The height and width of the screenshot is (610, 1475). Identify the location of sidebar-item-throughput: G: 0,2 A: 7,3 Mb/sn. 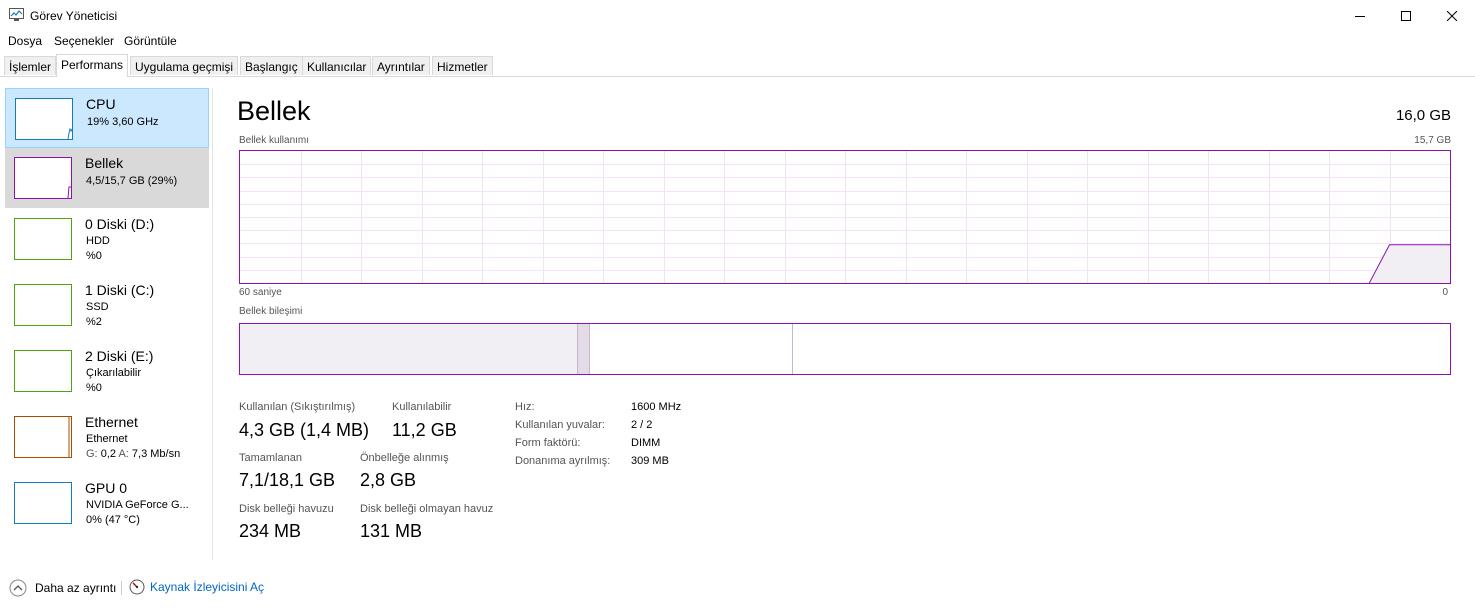
(133, 454).